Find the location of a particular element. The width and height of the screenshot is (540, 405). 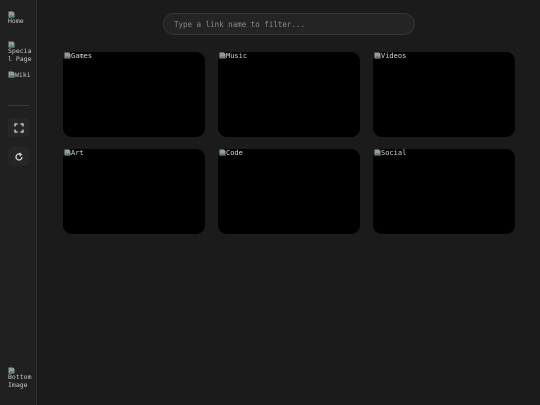

sidebar-item-wiki: Wiki is located at coordinates (21, 75).